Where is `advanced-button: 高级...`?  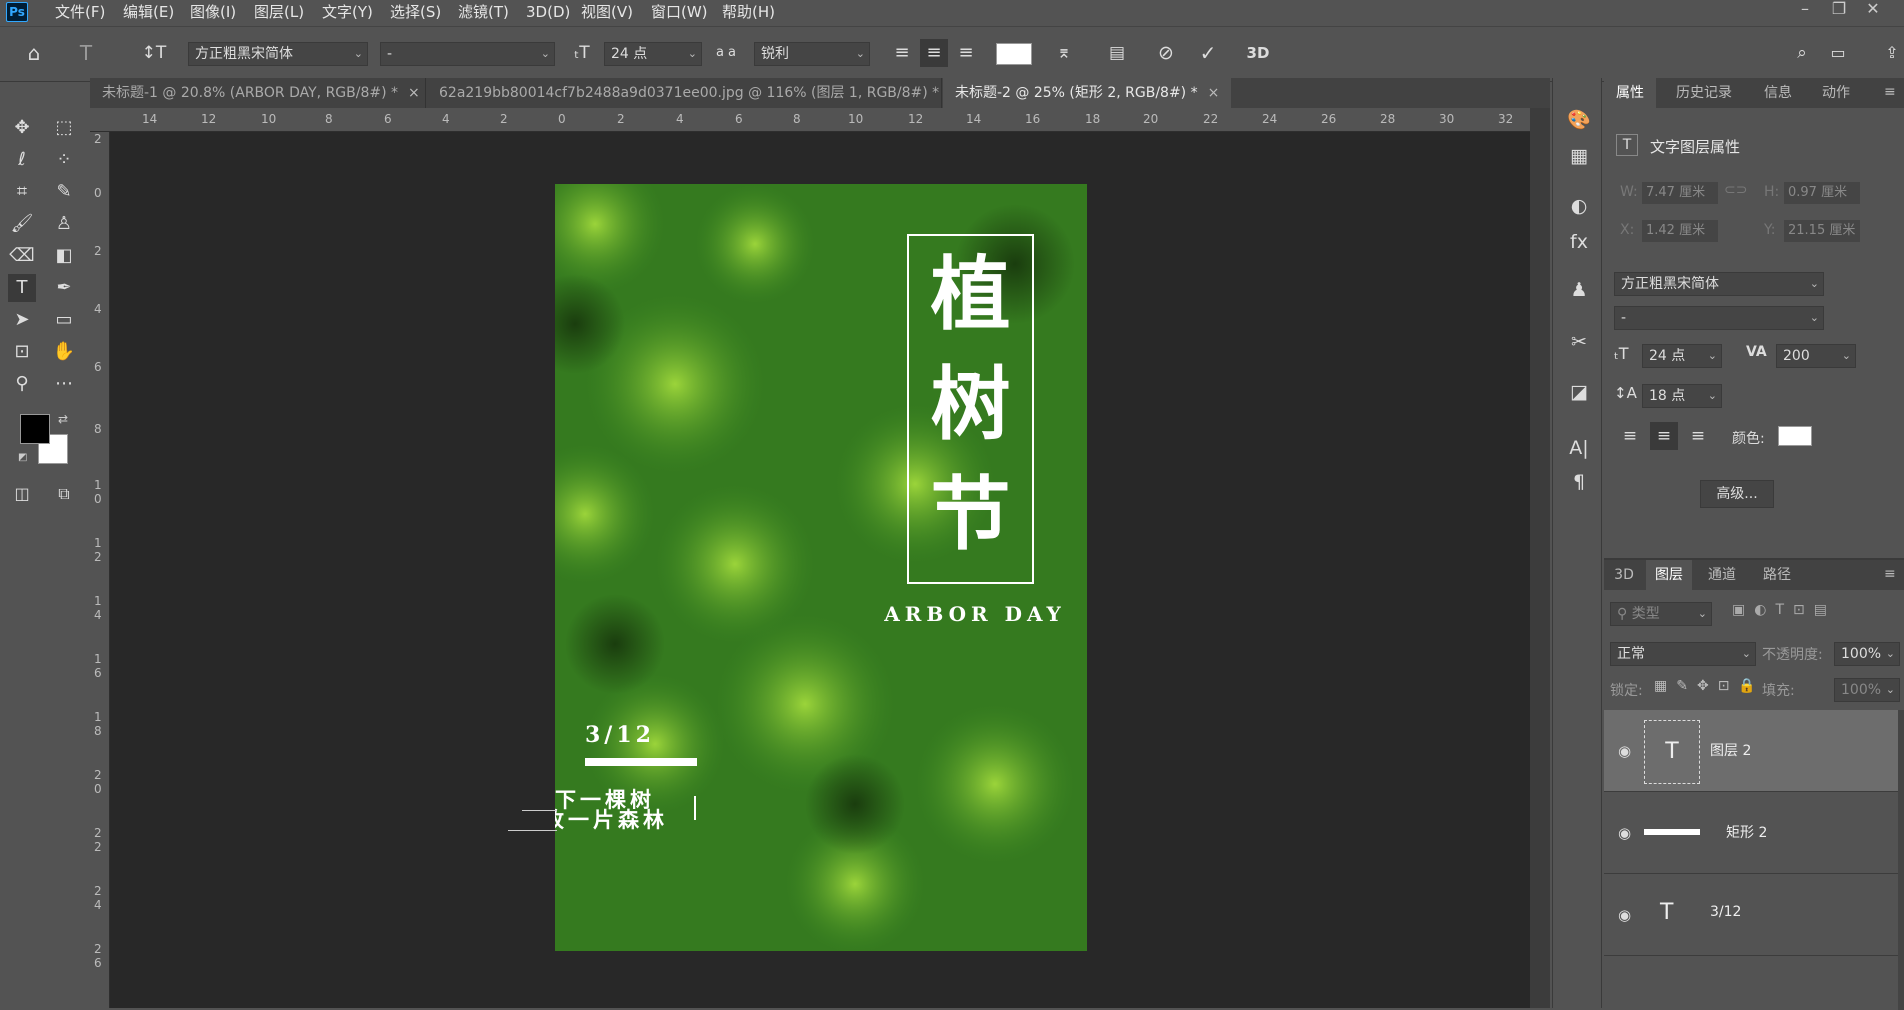 advanced-button: 高级... is located at coordinates (1737, 494).